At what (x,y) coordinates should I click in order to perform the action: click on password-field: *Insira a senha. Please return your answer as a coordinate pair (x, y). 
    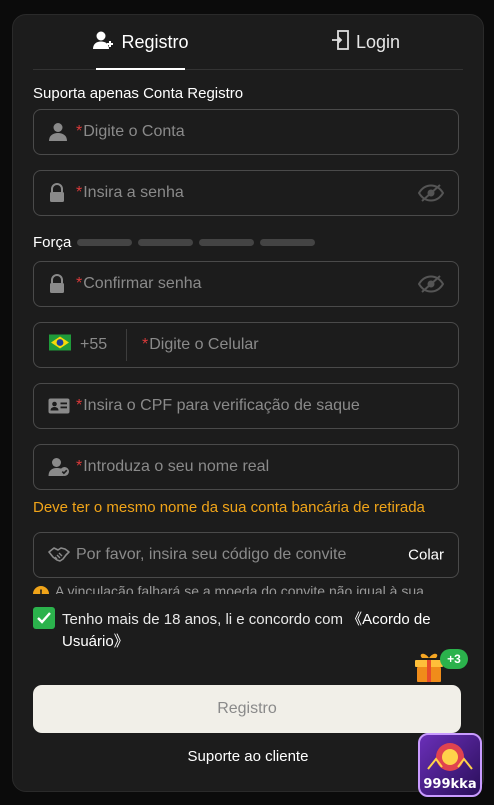
    Looking at the image, I should click on (246, 193).